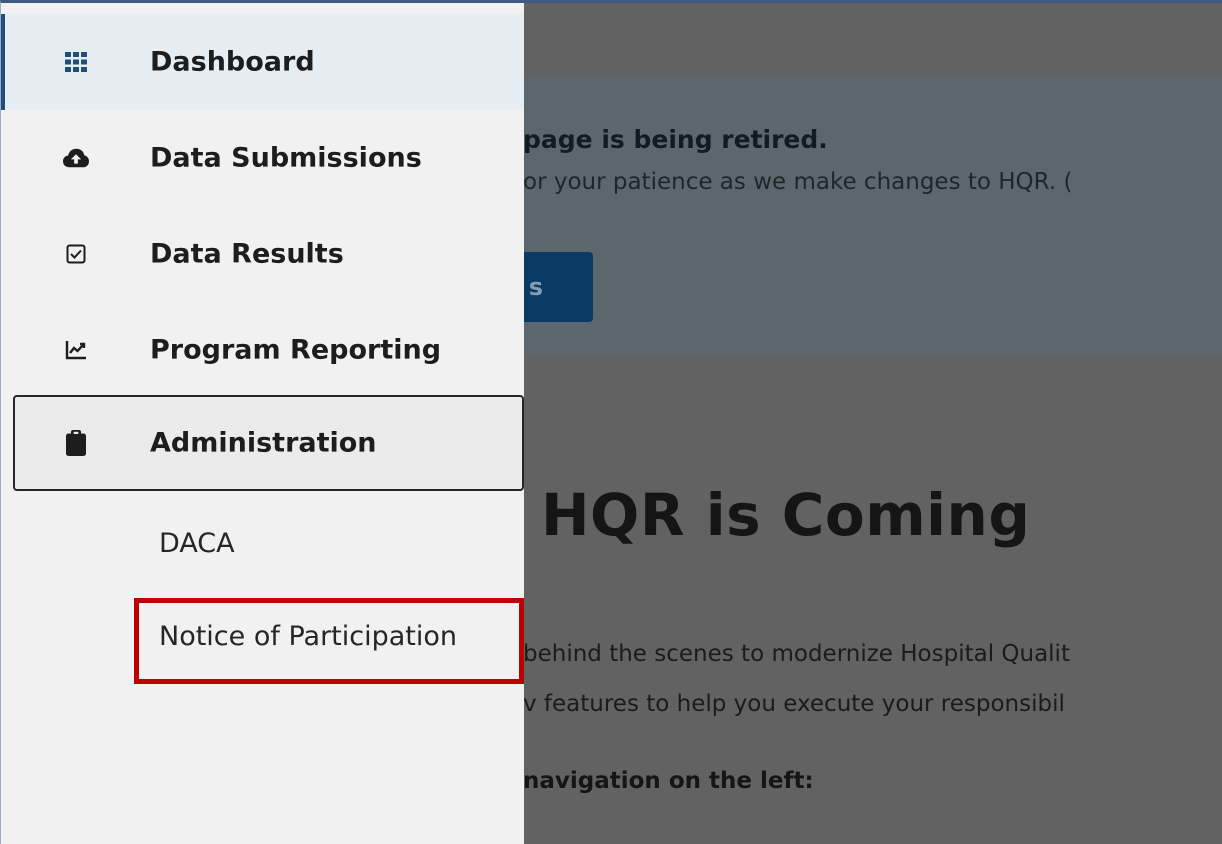 This screenshot has height=844, width=1222. I want to click on sidebar-item-dashboard: Dashboard, so click(262, 62).